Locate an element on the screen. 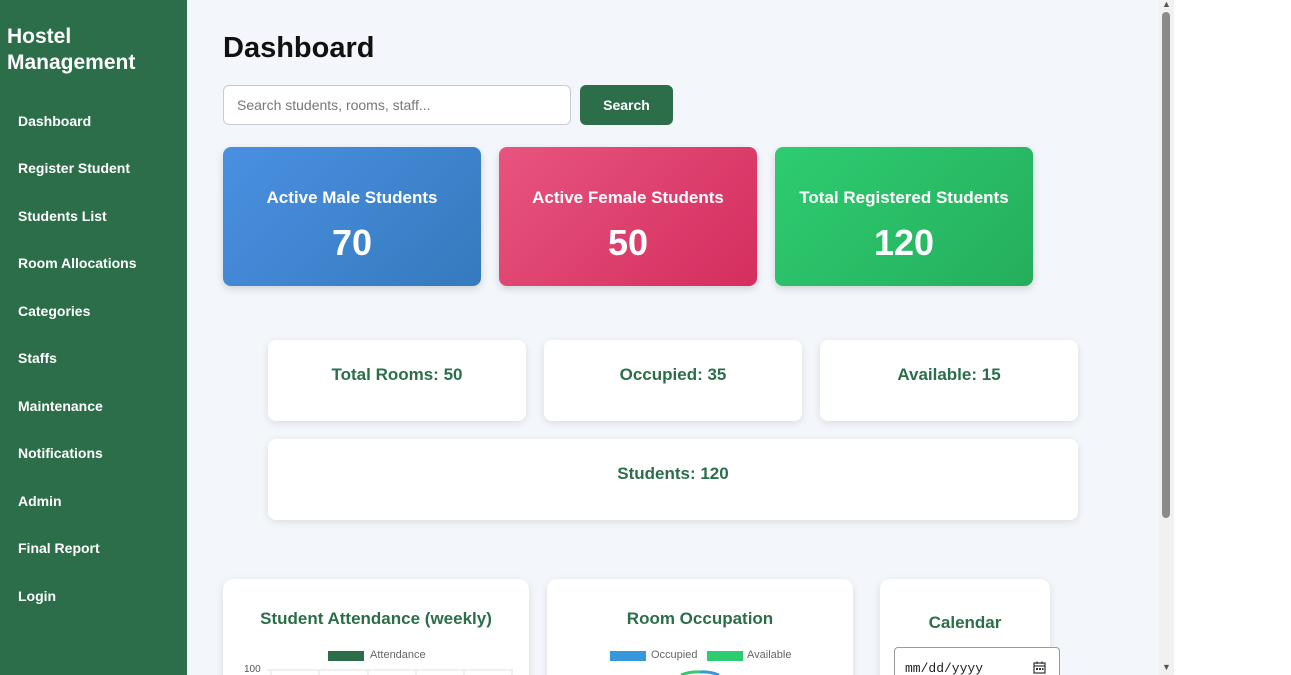 The image size is (1291, 675). stat-card-female: Active Female Students 50 is located at coordinates (628, 216).